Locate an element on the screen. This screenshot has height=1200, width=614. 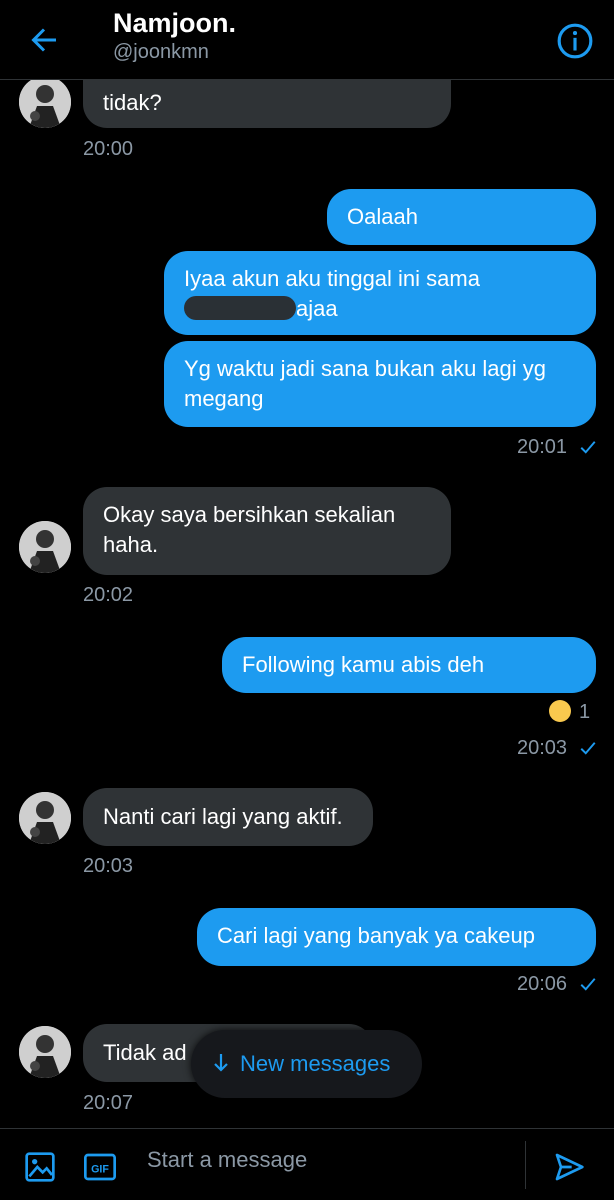
message-composer: GIF Start a message is located at coordinates (307, 1164).